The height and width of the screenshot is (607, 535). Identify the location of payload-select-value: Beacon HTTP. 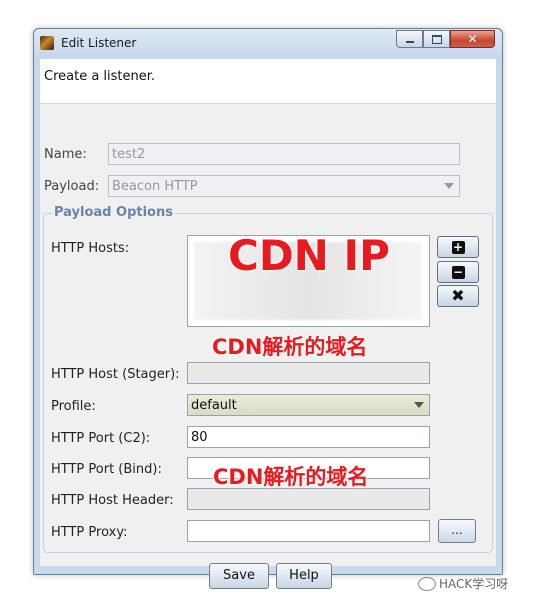
(155, 186).